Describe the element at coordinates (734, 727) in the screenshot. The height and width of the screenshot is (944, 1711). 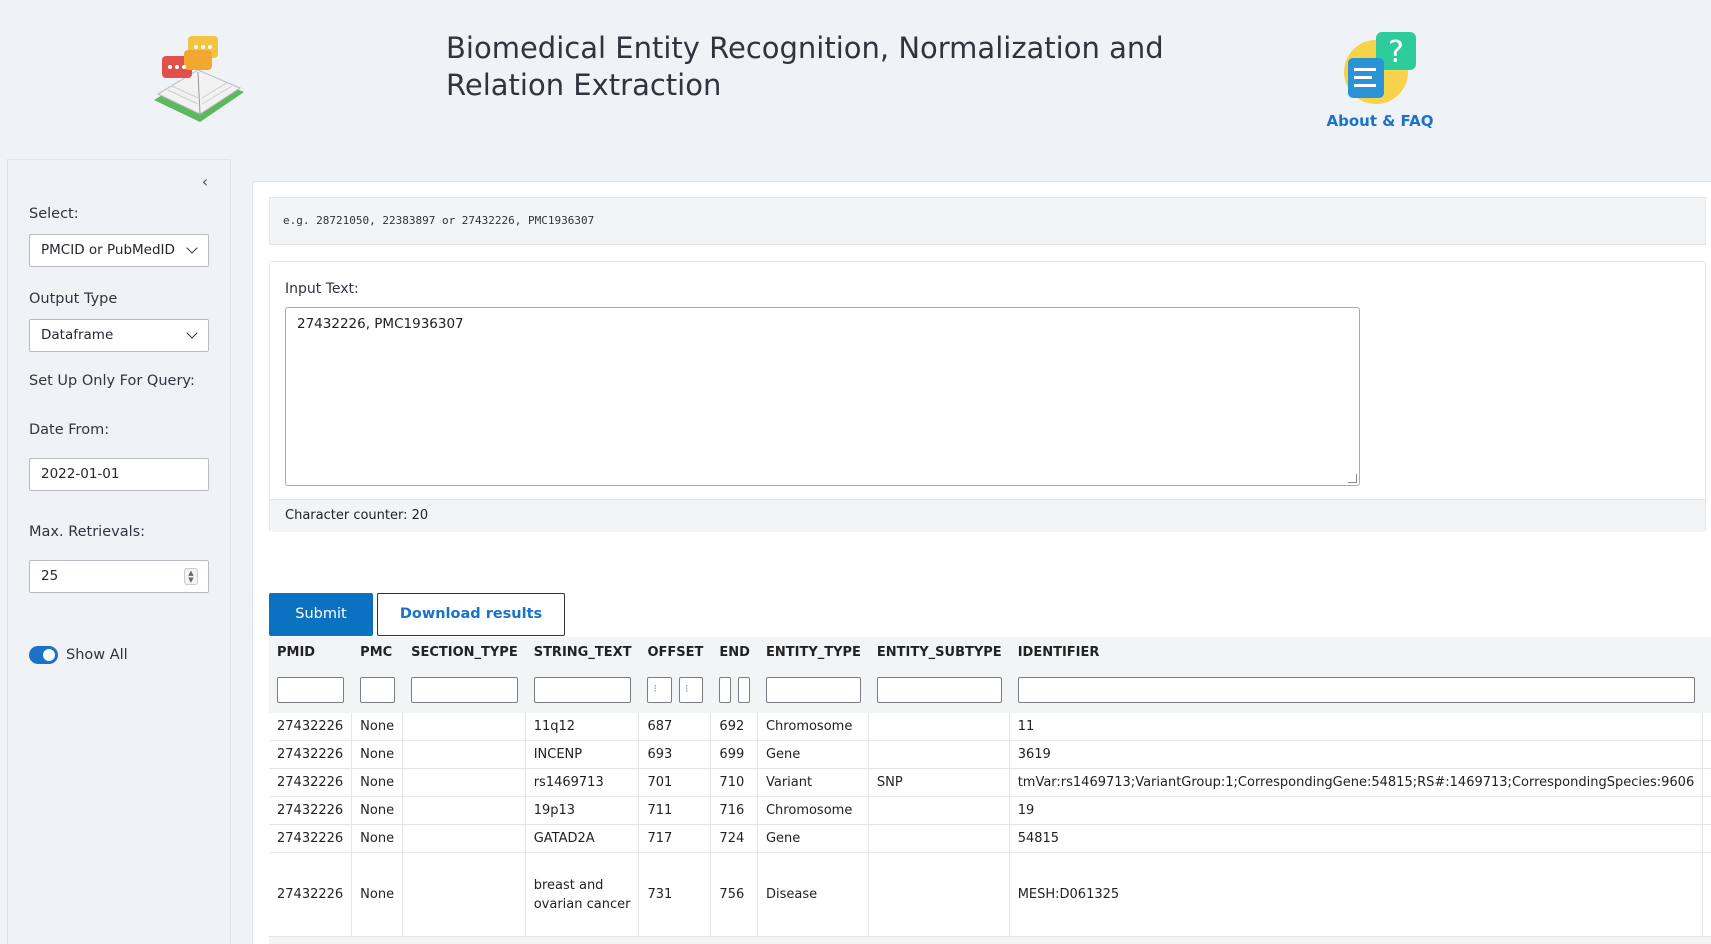
I see `table-cell: 692` at that location.